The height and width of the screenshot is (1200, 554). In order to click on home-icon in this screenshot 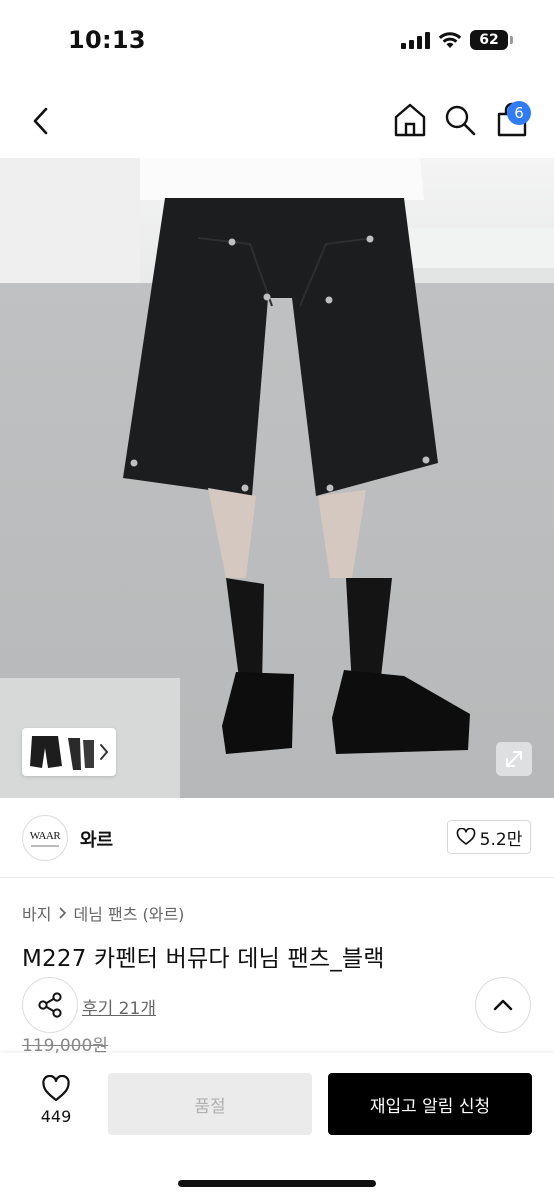, I will do `click(410, 120)`.